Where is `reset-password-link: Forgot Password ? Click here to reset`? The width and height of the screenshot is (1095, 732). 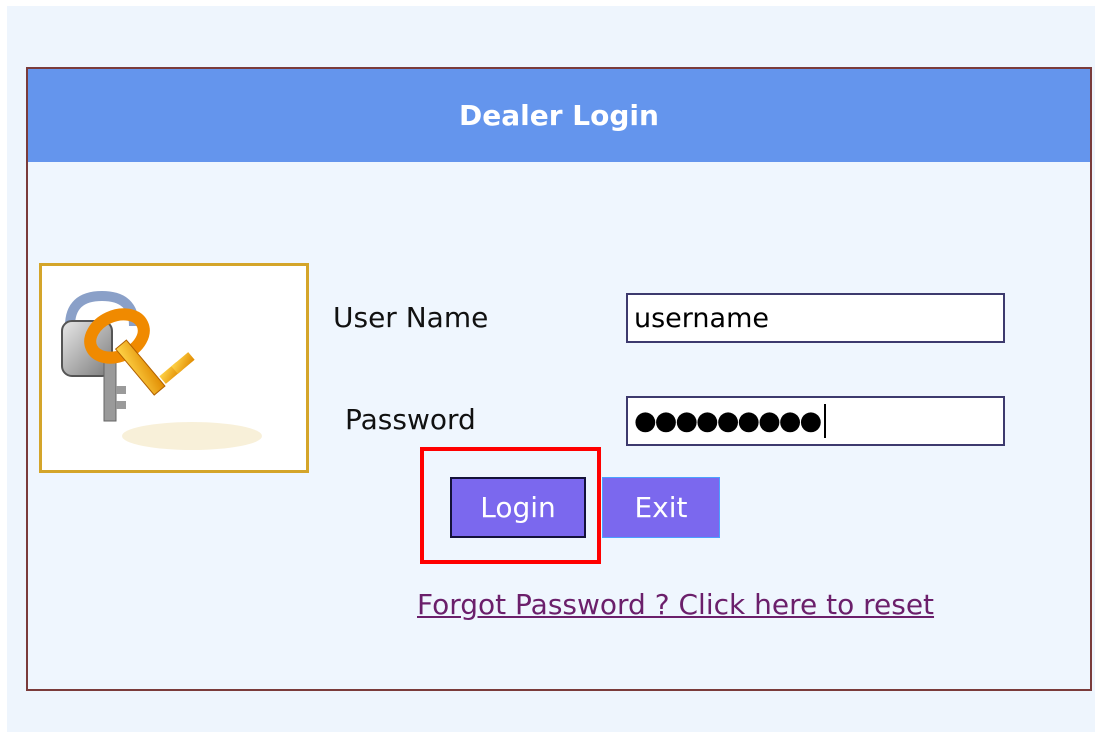
reset-password-link: Forgot Password ? Click here to reset is located at coordinates (675, 604).